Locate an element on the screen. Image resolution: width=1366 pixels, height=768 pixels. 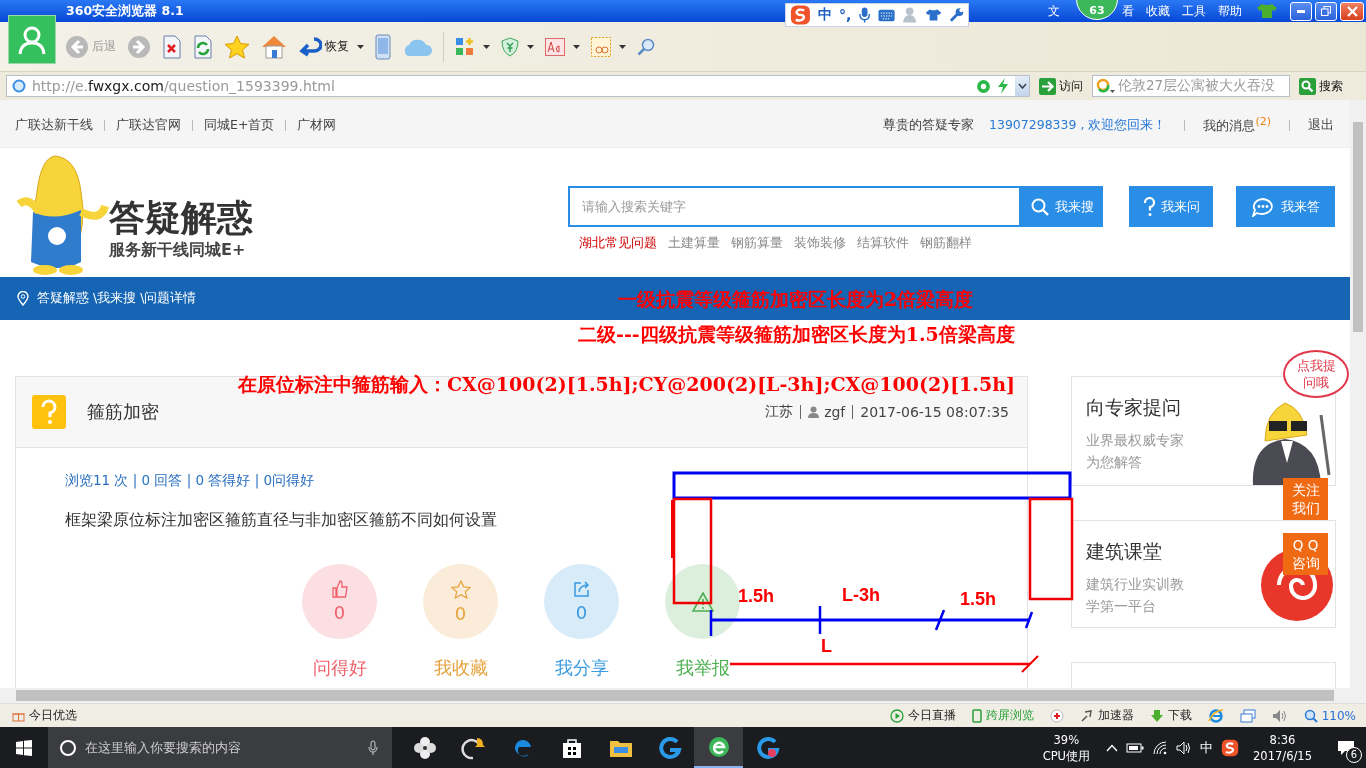
download-status-button: 下载 is located at coordinates (1170, 715).